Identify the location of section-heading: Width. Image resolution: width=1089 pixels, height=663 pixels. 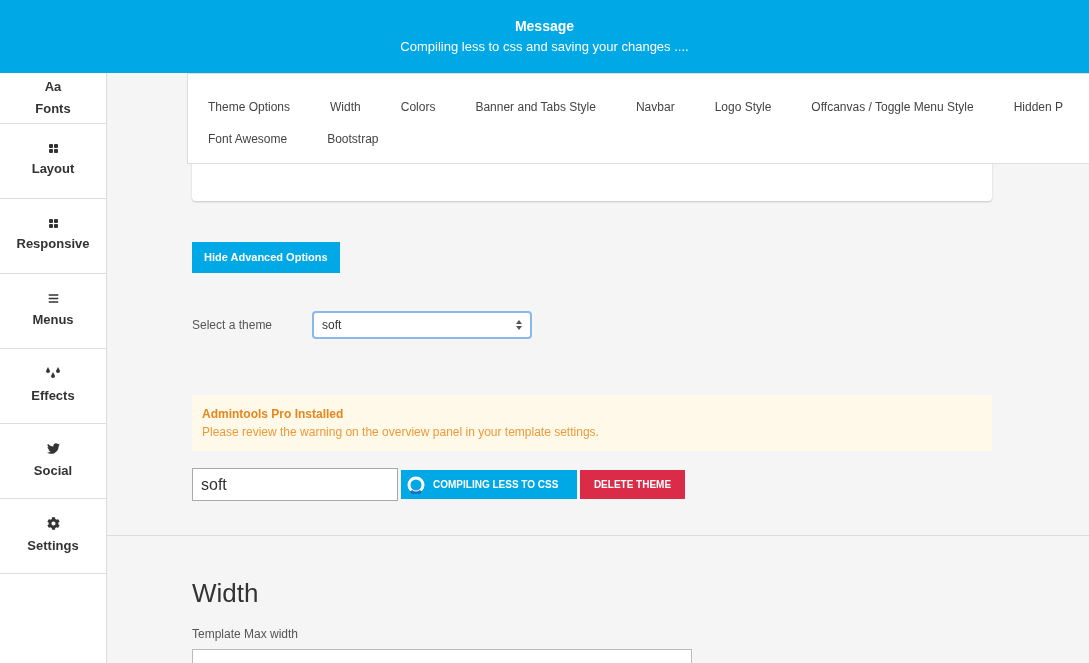
(226, 593).